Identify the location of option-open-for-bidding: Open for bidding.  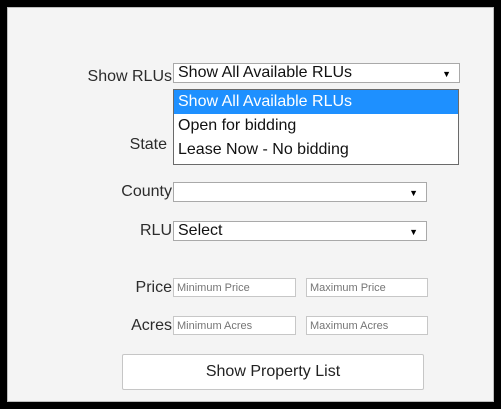
(316, 126).